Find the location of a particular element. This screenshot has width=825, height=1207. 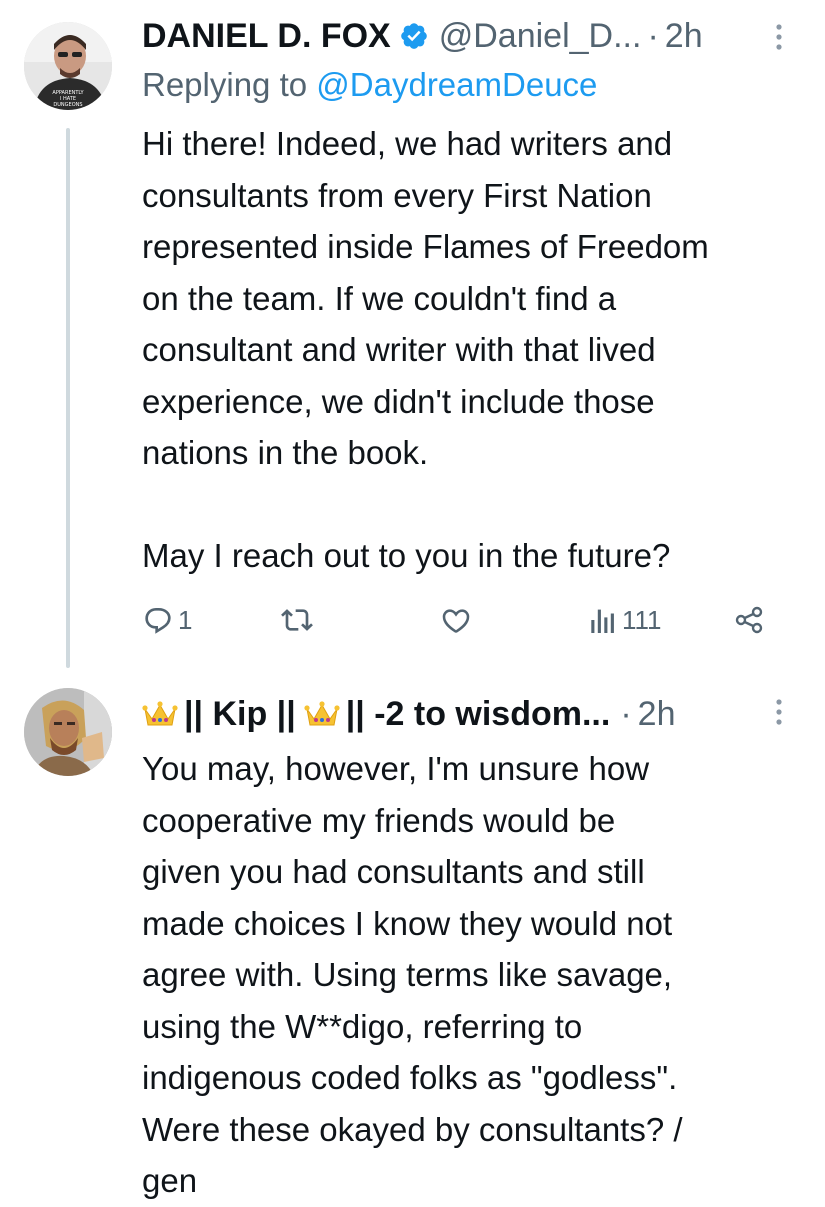

reply-button: 1 is located at coordinates (167, 620).